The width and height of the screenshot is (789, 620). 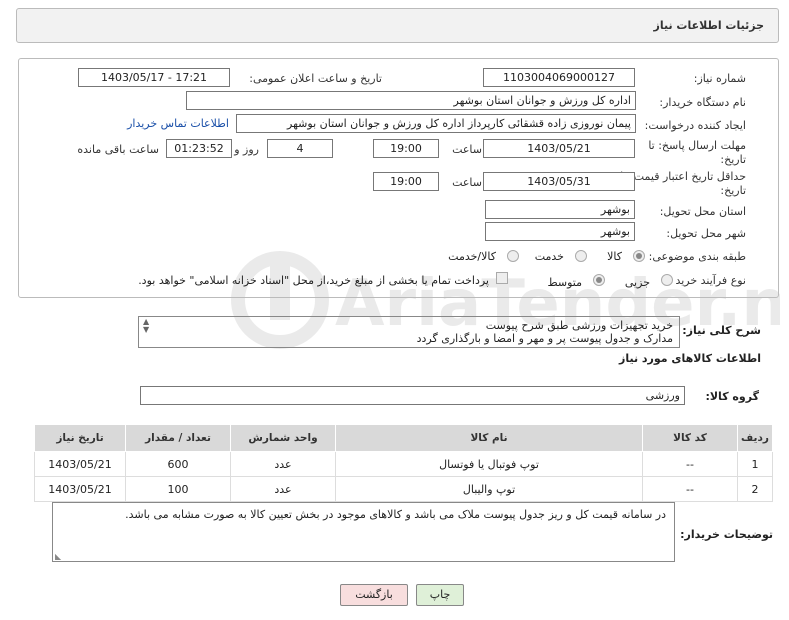 What do you see at coordinates (637, 282) in the screenshot?
I see `purchase-option-small: جزیی` at bounding box center [637, 282].